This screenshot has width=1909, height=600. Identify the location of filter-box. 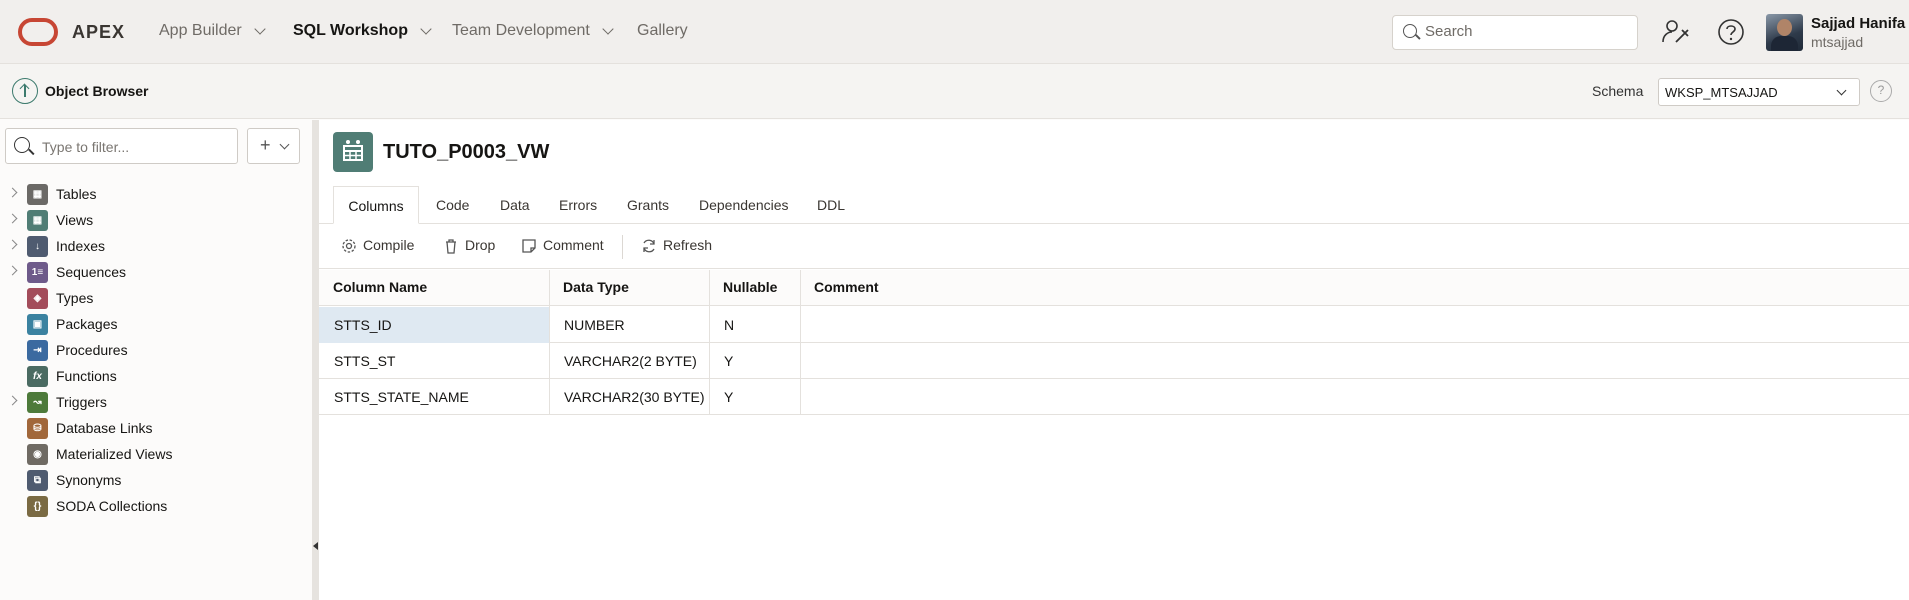
(121, 146).